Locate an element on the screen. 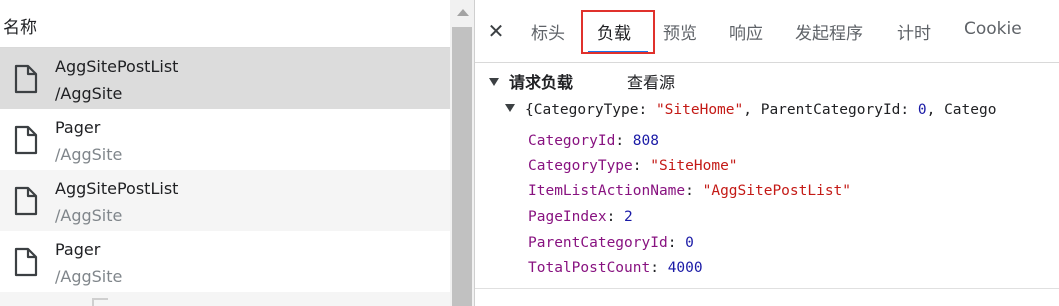 Image resolution: width=1059 pixels, height=306 pixels. property-value: 0 is located at coordinates (689, 243).